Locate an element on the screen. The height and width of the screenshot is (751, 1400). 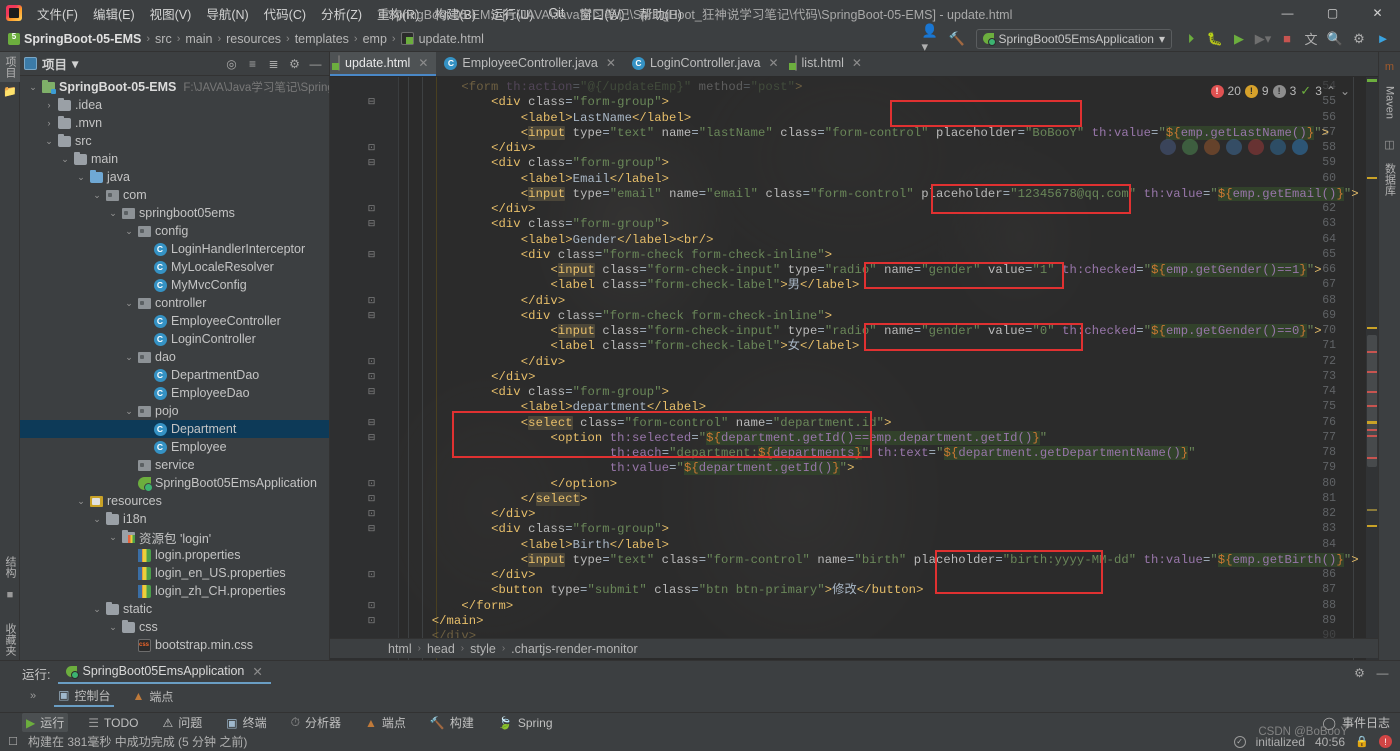
idea-preview-icon is located at coordinates (1168, 147).